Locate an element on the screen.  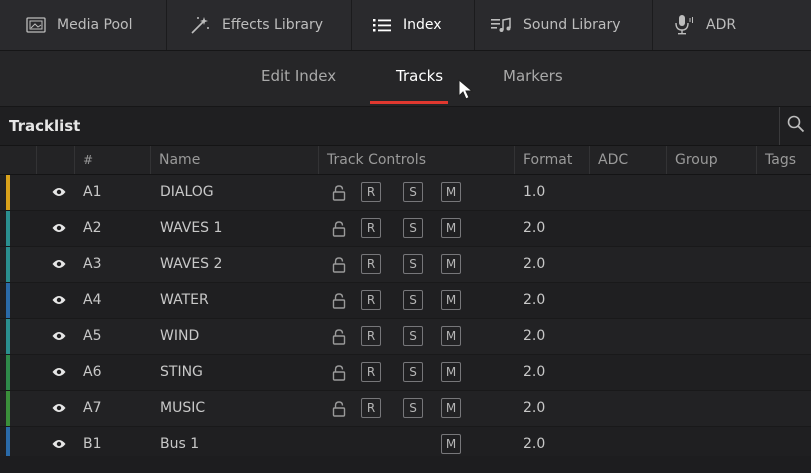
column-name: Name is located at coordinates (234, 160).